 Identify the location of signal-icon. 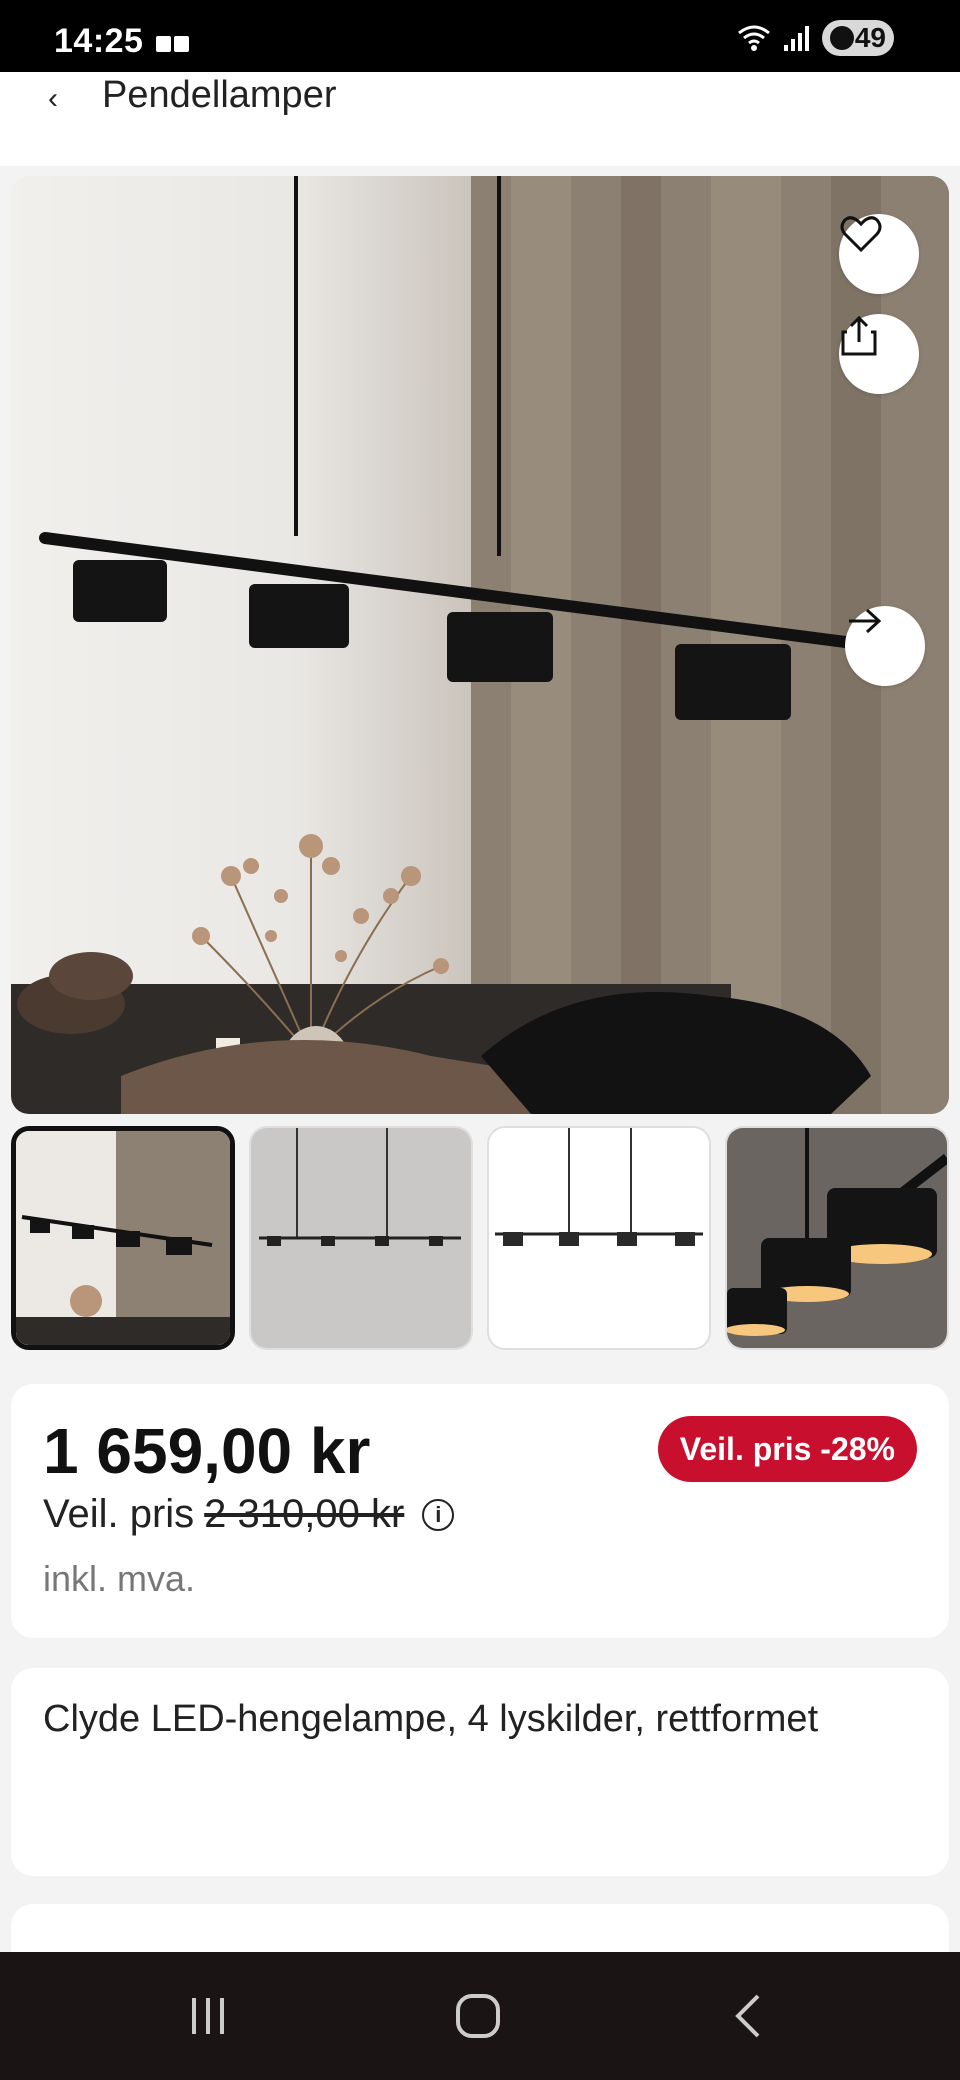
(796, 38).